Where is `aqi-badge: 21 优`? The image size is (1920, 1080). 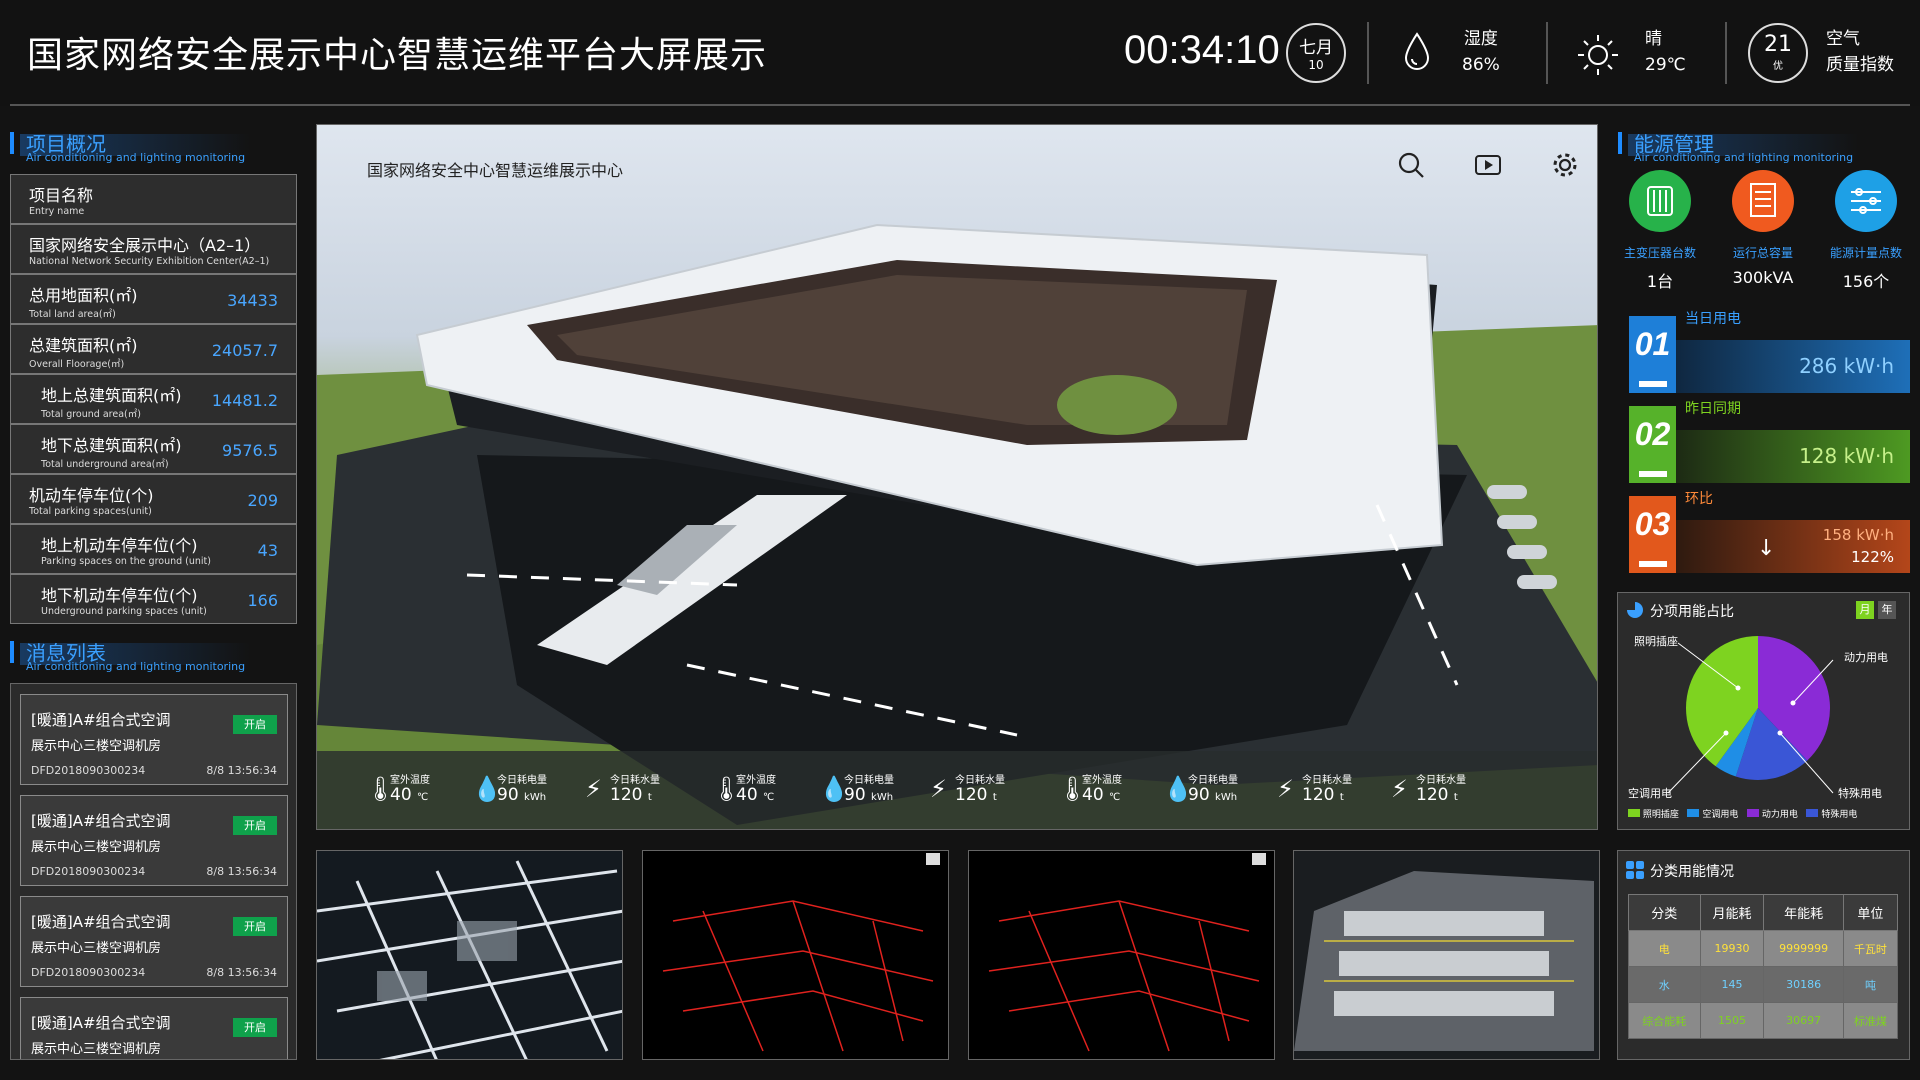 aqi-badge: 21 优 is located at coordinates (1778, 53).